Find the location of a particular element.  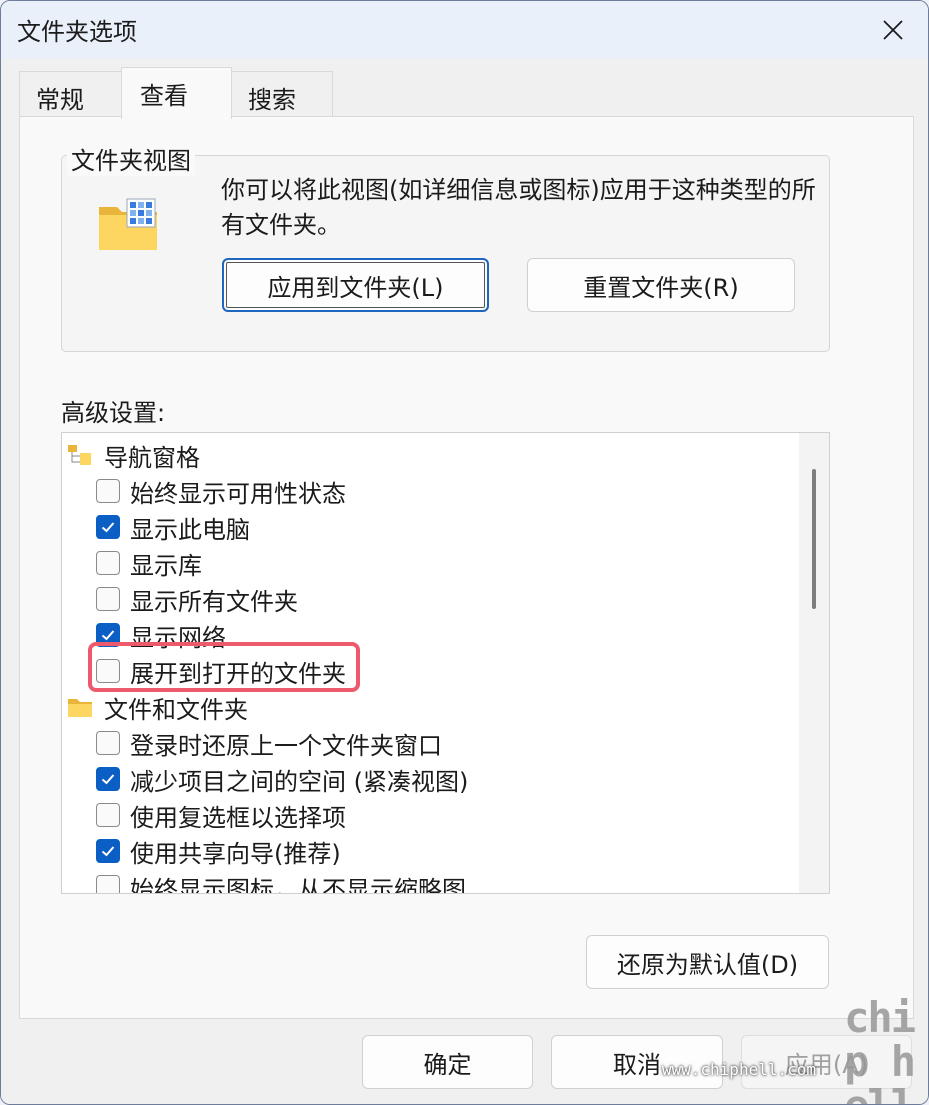

tree-checkbox-item: 登录时还原上一个文件夹窗口 is located at coordinates (269, 743).